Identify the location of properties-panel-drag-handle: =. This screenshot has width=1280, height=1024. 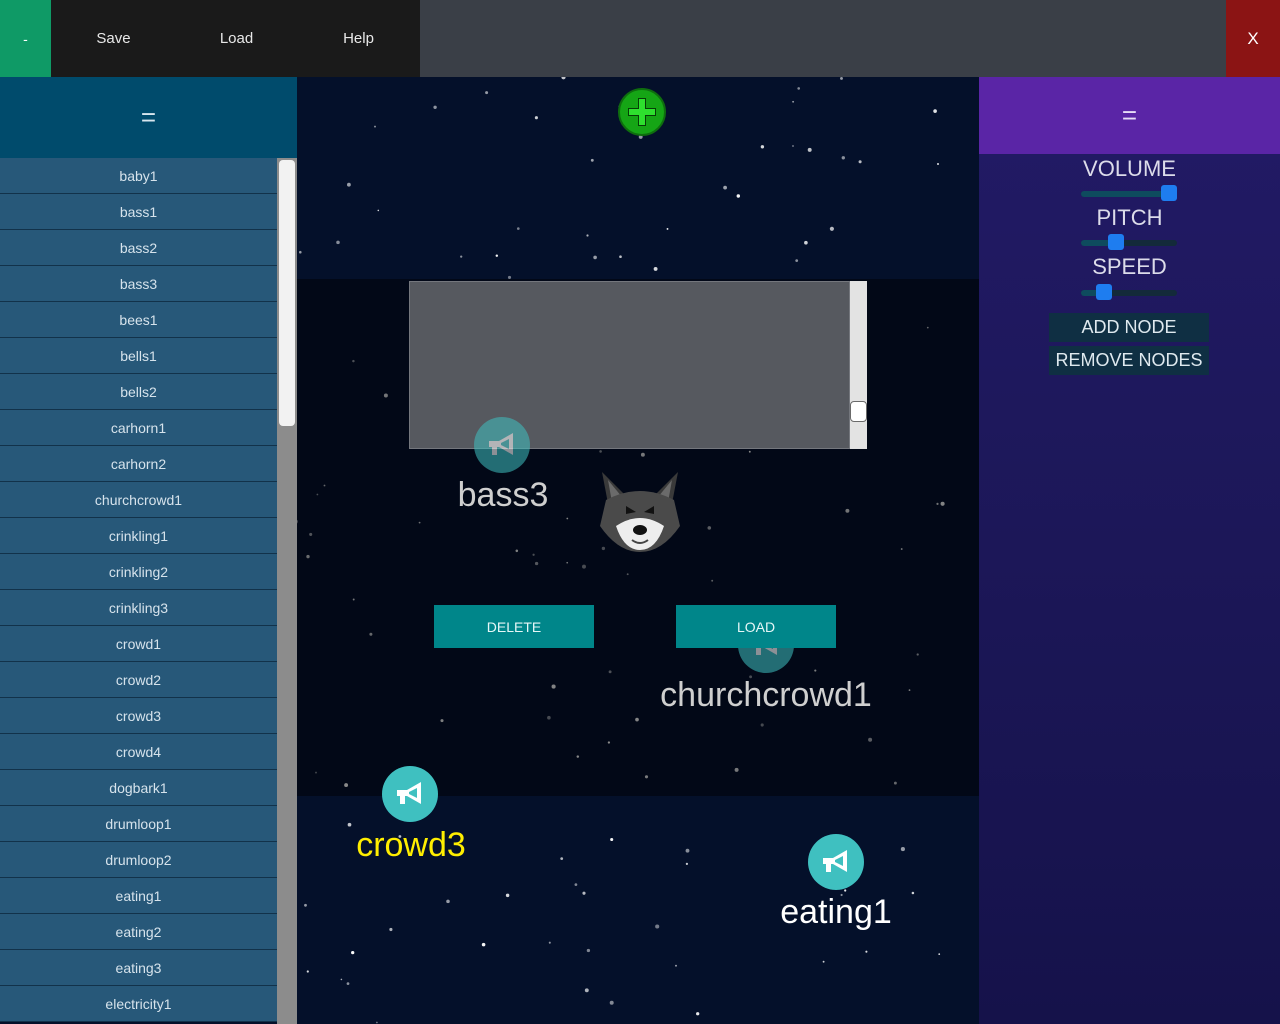
(1129, 115).